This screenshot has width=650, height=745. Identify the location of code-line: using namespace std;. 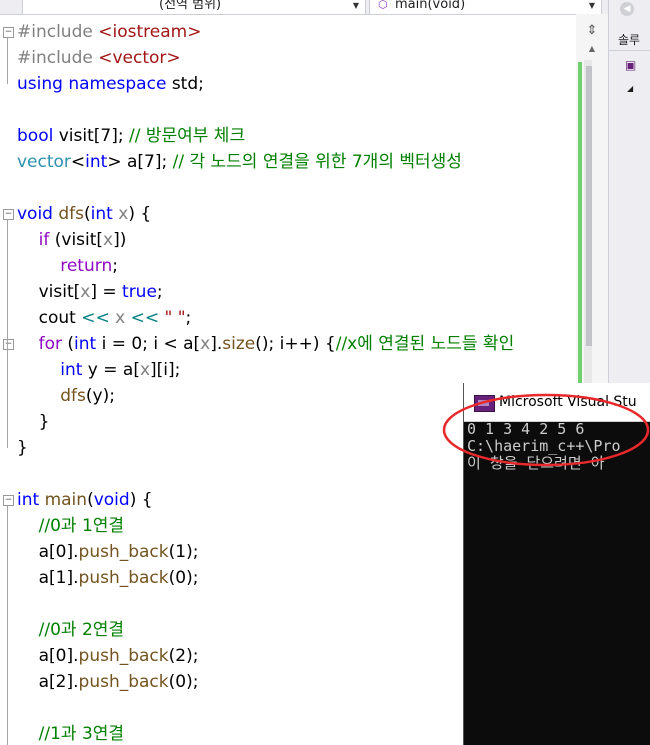
(110, 84).